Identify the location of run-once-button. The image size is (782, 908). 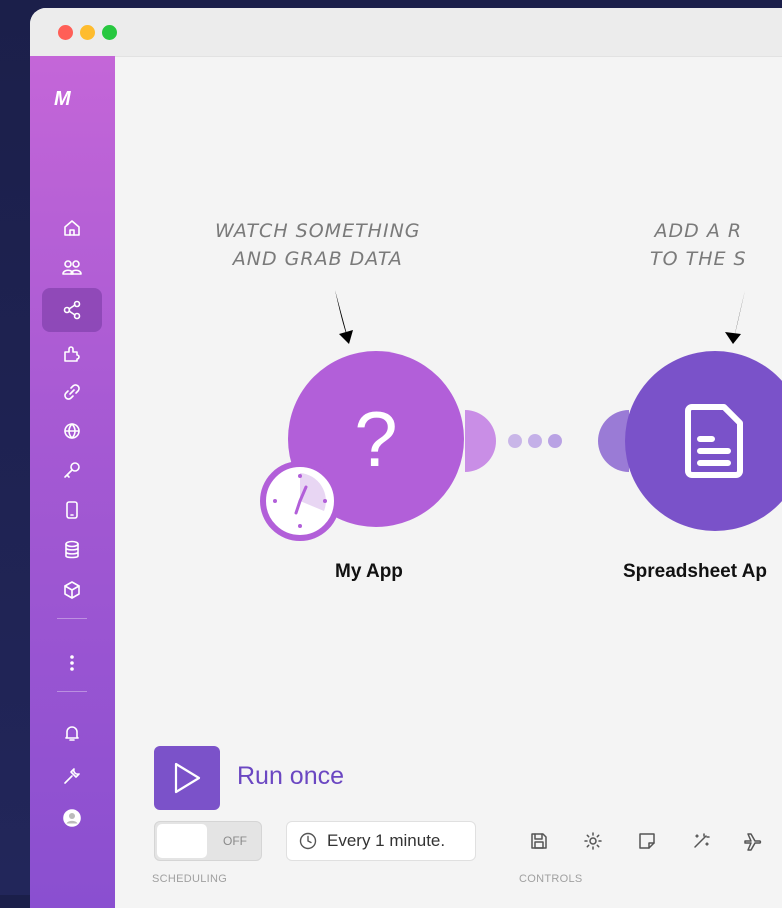
(187, 778).